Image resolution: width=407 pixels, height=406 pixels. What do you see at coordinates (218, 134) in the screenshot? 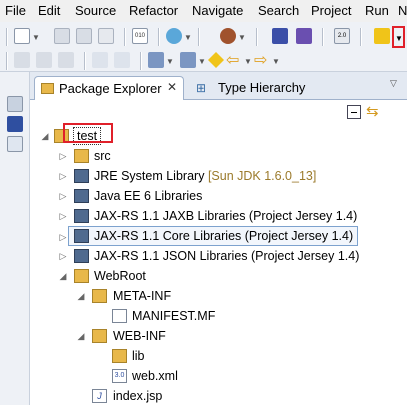
I see `tree-item-project: ◢ test` at bounding box center [218, 134].